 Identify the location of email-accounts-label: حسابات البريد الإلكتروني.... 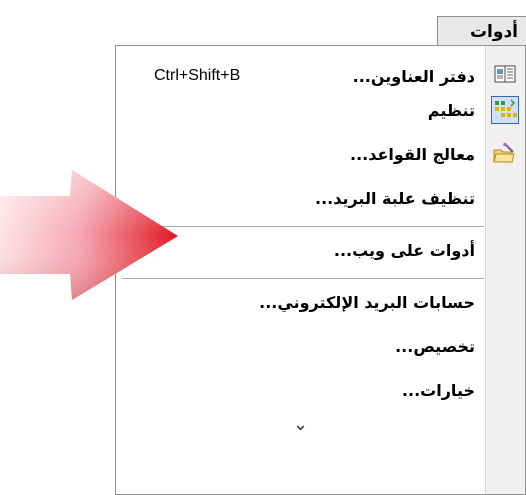
(367, 302).